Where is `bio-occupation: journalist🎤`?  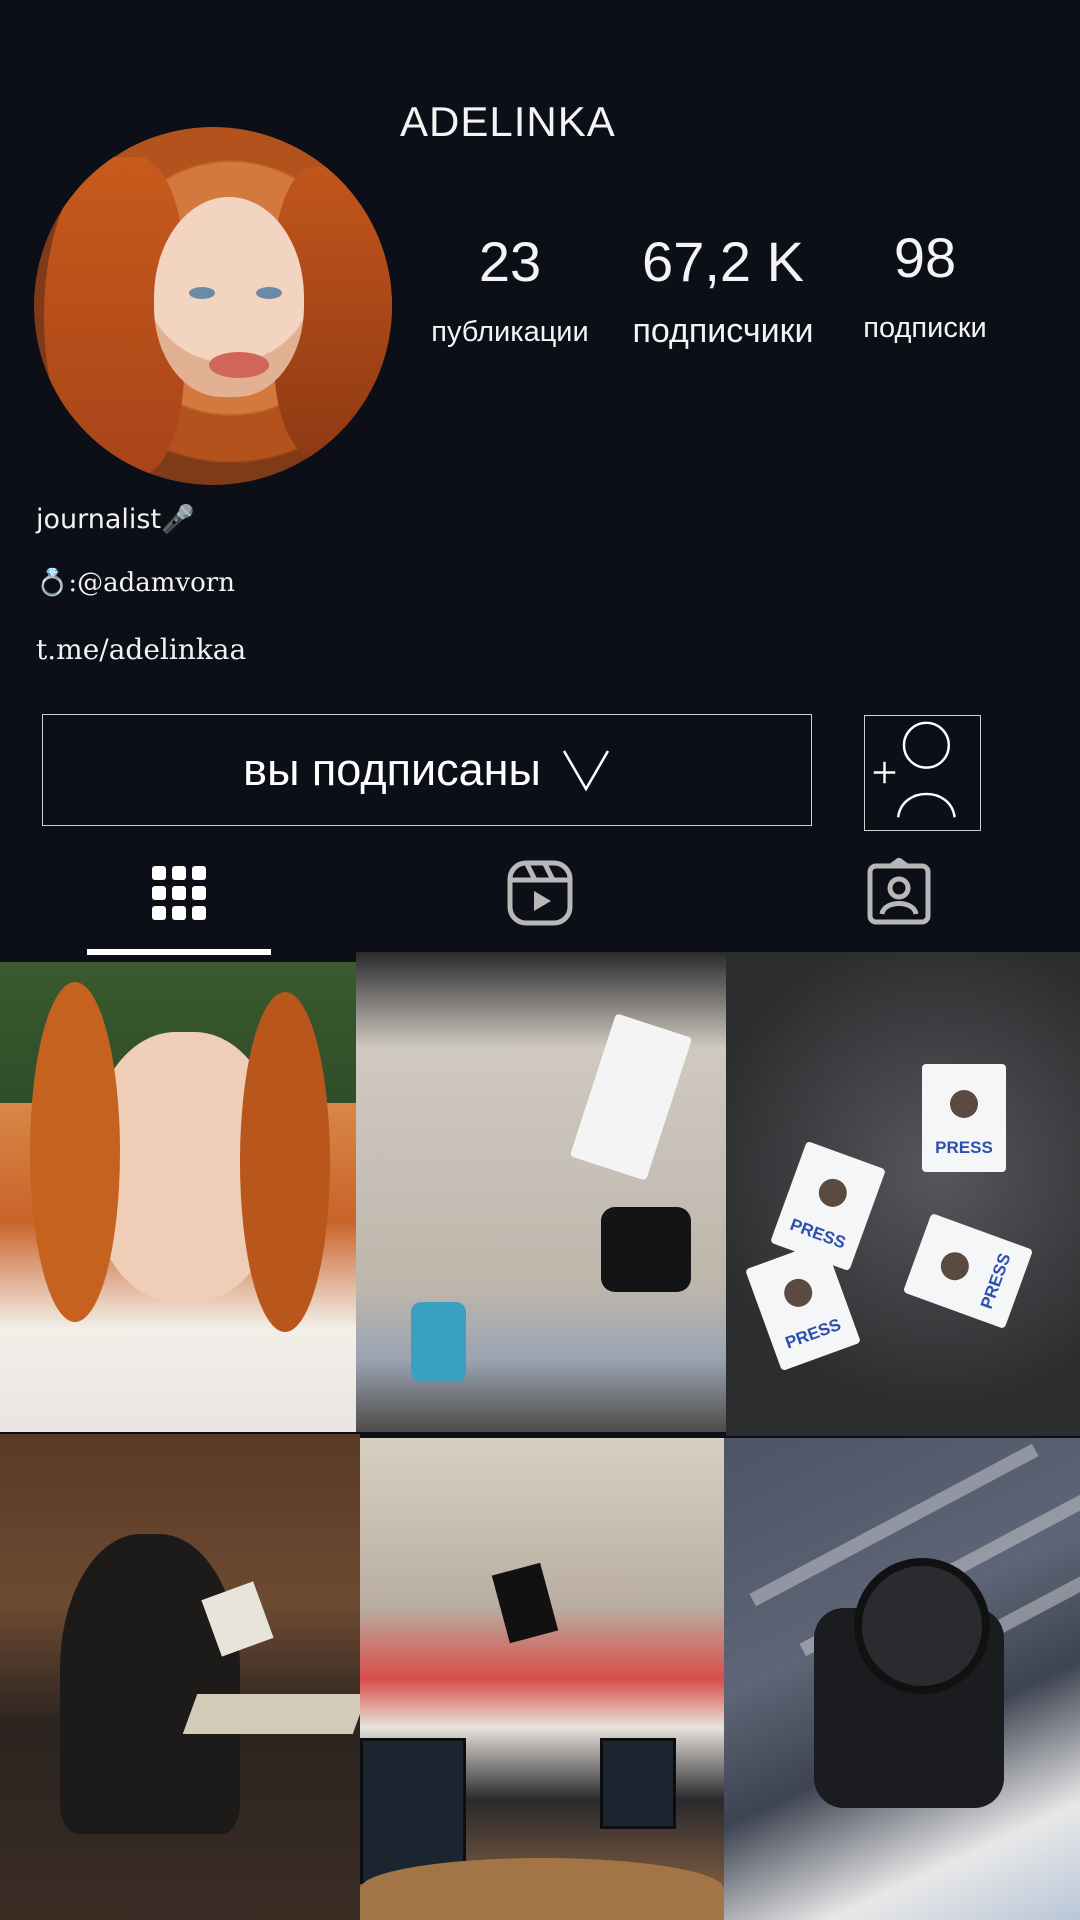 bio-occupation: journalist🎤 is located at coordinates (115, 519).